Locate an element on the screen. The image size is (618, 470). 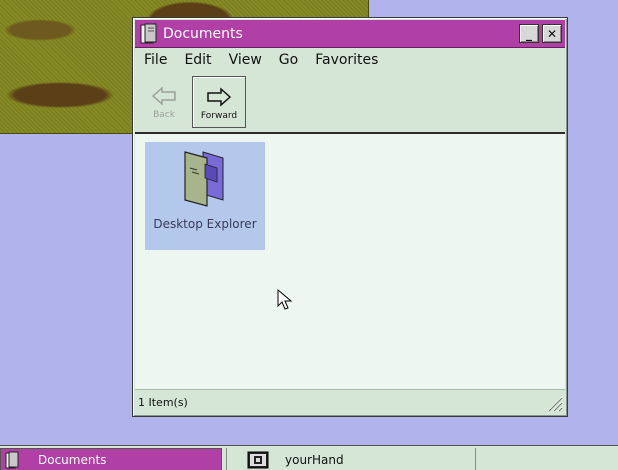
menu-file: File is located at coordinates (154, 60).